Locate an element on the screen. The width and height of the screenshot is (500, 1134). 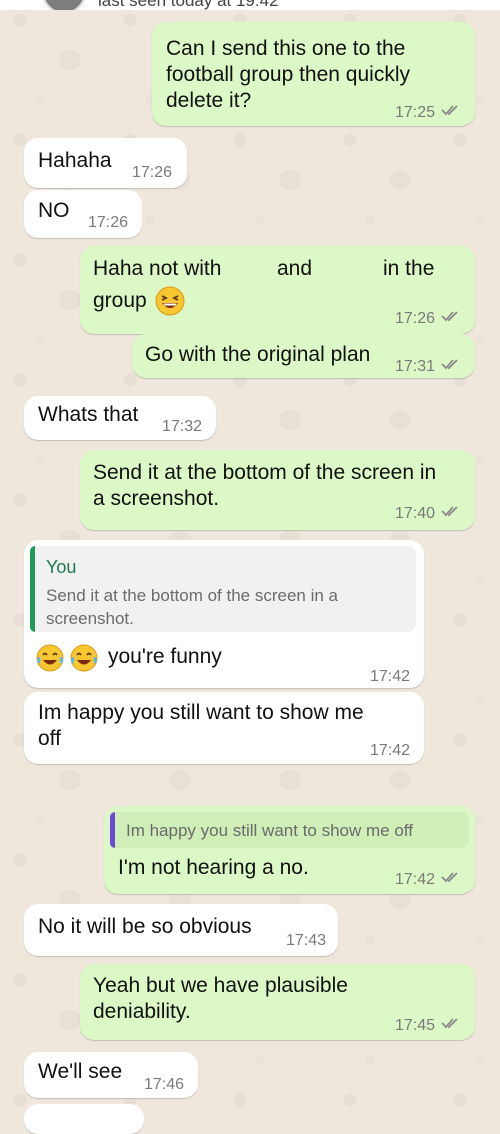
message-text: in the is located at coordinates (409, 268).